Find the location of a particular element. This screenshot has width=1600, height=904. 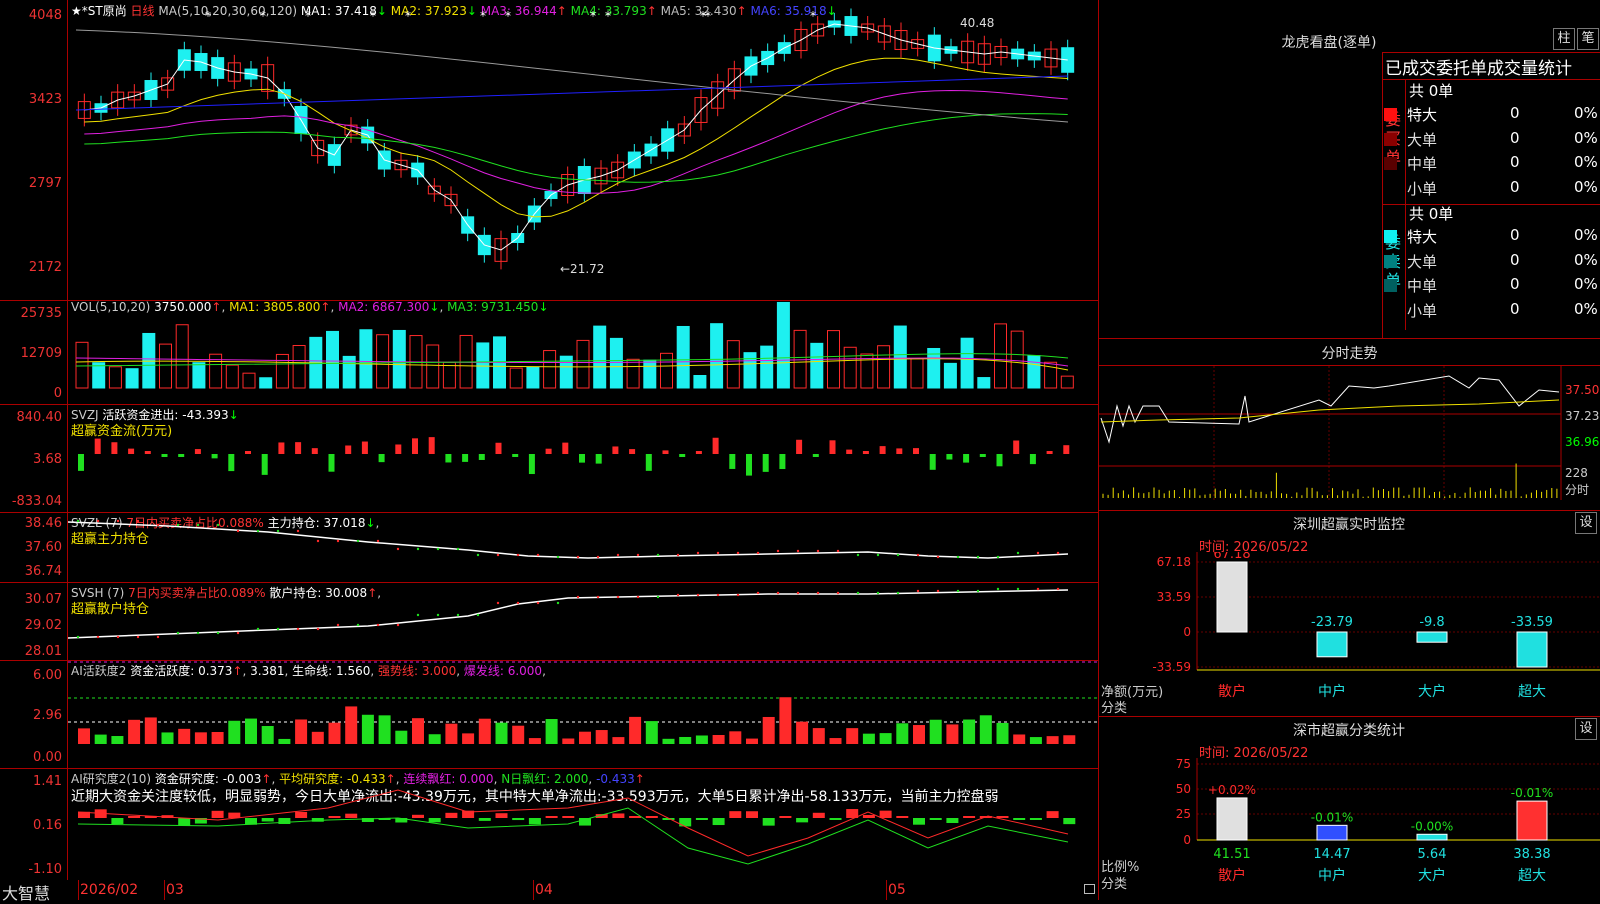

price-axis-3: 2797 is located at coordinates (45, 183).